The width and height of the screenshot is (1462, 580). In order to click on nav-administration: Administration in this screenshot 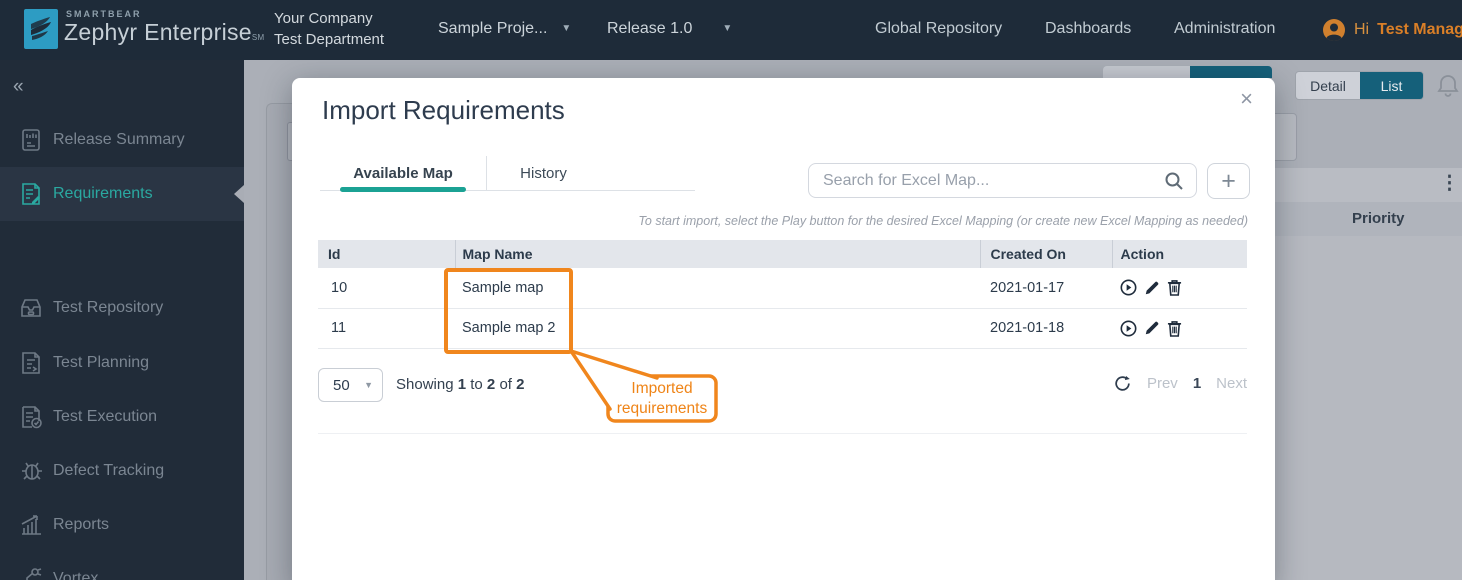, I will do `click(1224, 29)`.